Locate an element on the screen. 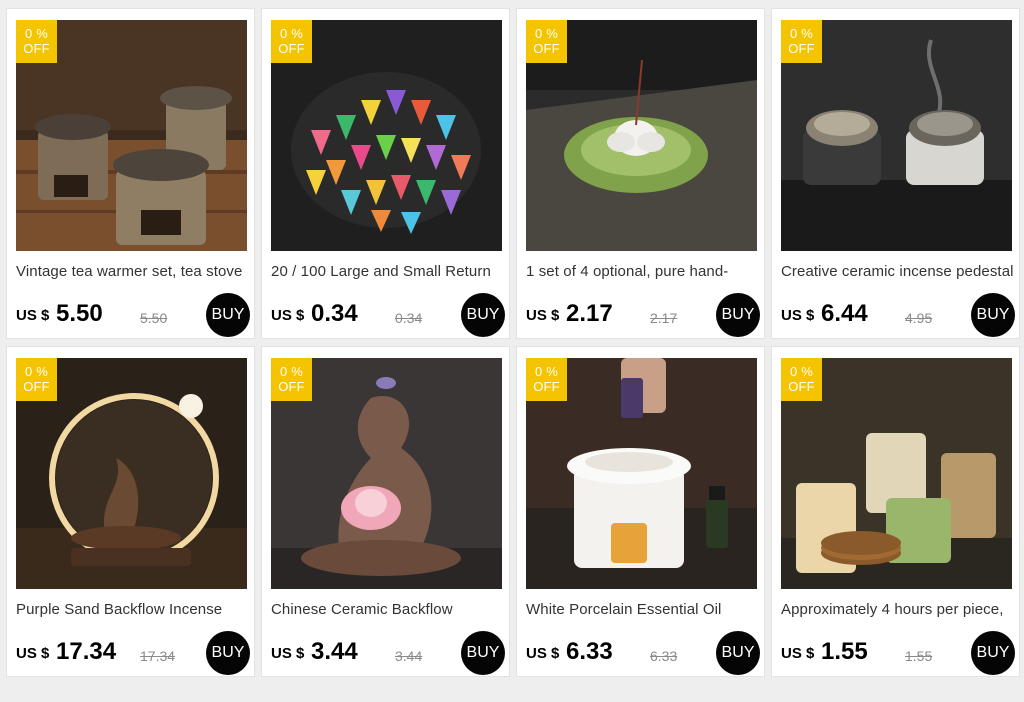 Image resolution: width=1024 pixels, height=702 pixels. product-title: Purple Sand Backflow Incense is located at coordinates (132, 609).